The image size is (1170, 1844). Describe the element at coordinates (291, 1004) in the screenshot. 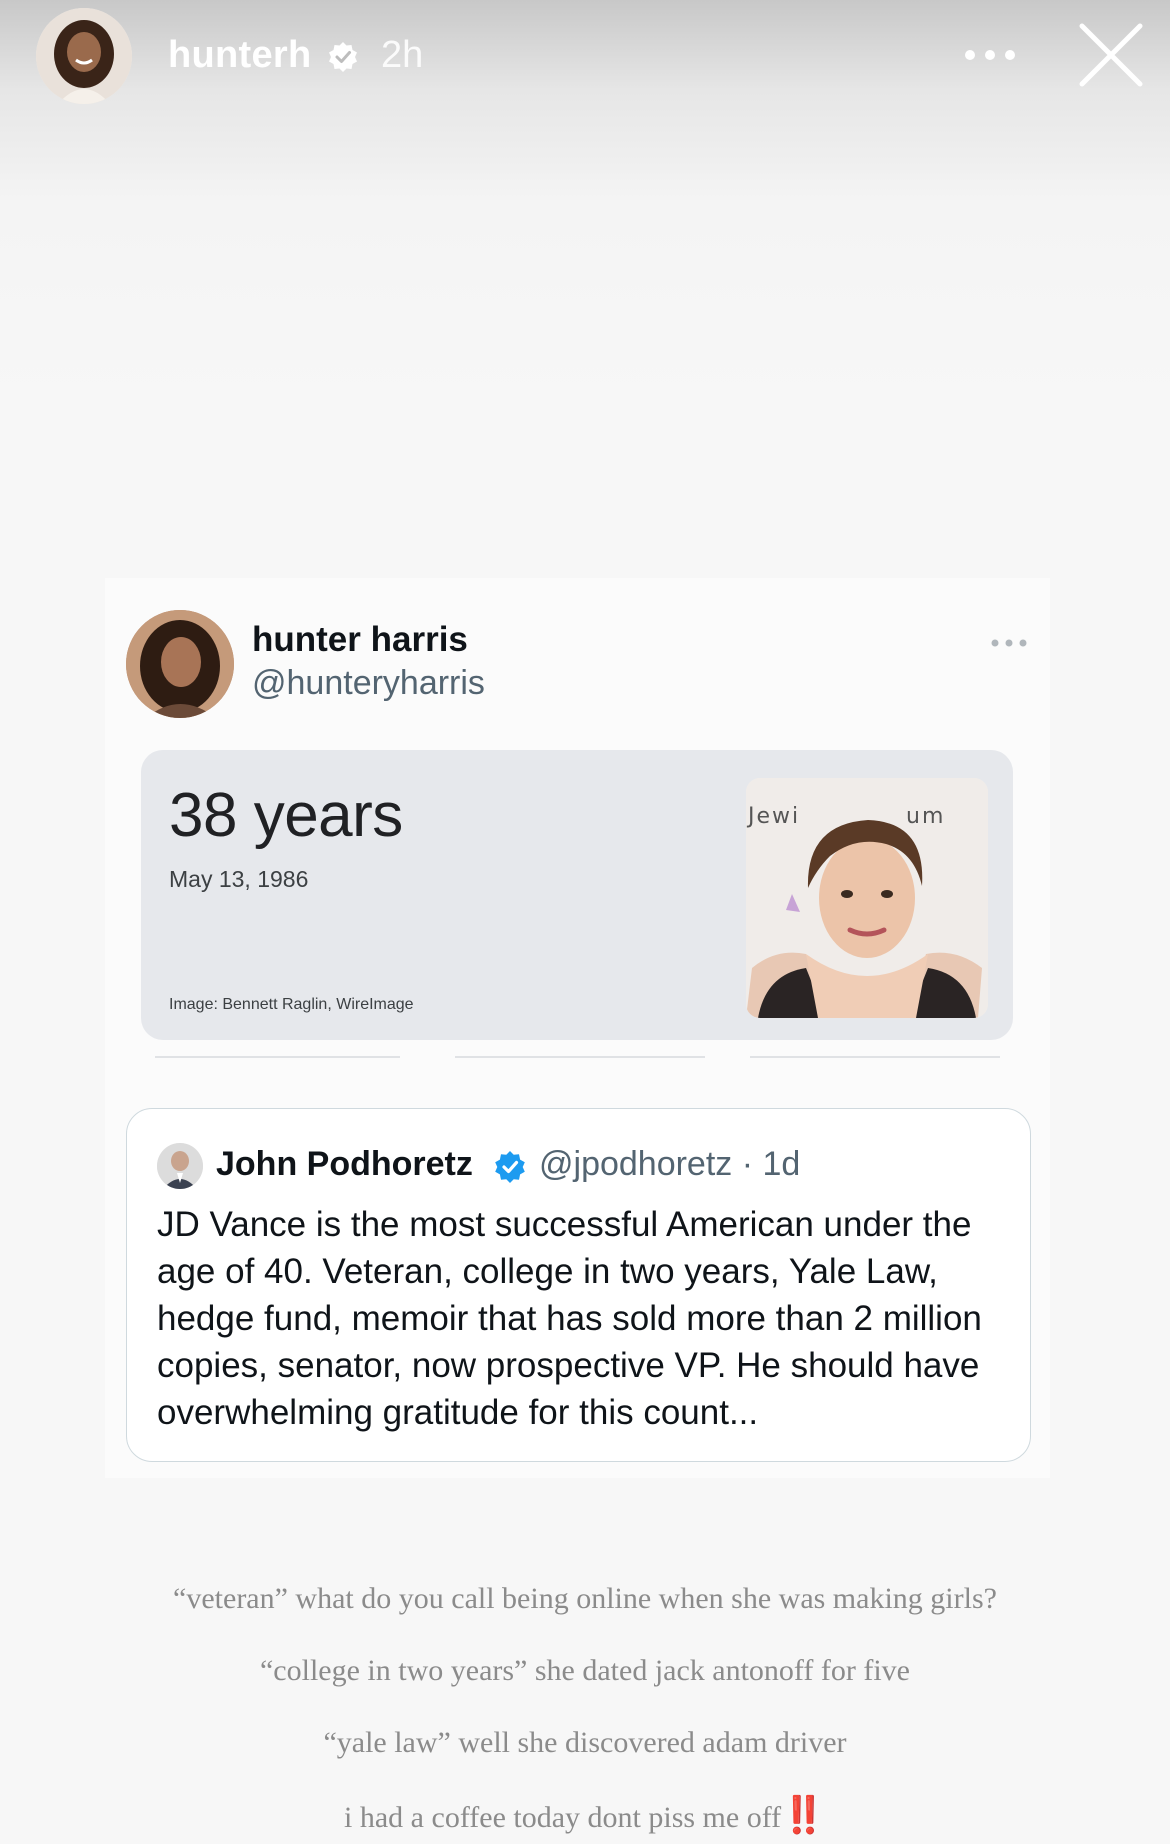

I see `image-credit: Image: Bennett Raglin, WireImage` at that location.